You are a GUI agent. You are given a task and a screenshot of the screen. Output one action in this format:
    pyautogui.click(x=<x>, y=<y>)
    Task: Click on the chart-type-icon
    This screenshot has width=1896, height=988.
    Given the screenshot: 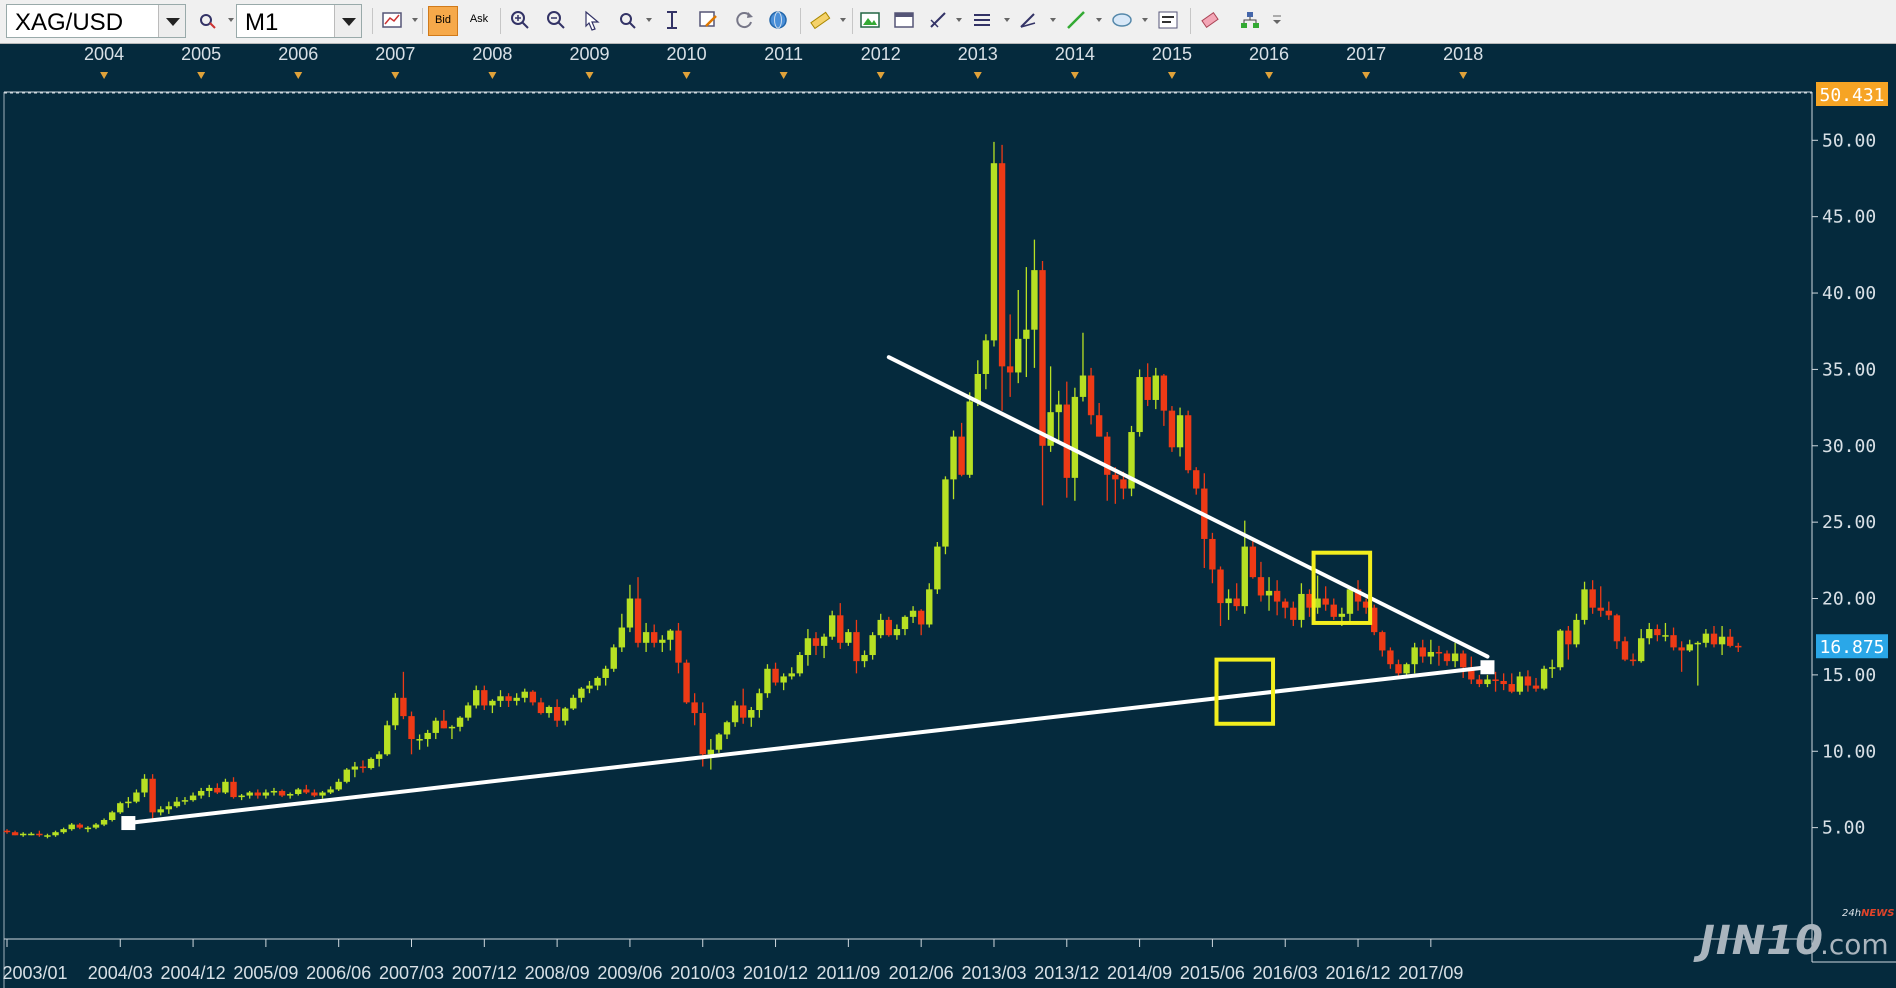 What is the action you would take?
    pyautogui.click(x=392, y=20)
    